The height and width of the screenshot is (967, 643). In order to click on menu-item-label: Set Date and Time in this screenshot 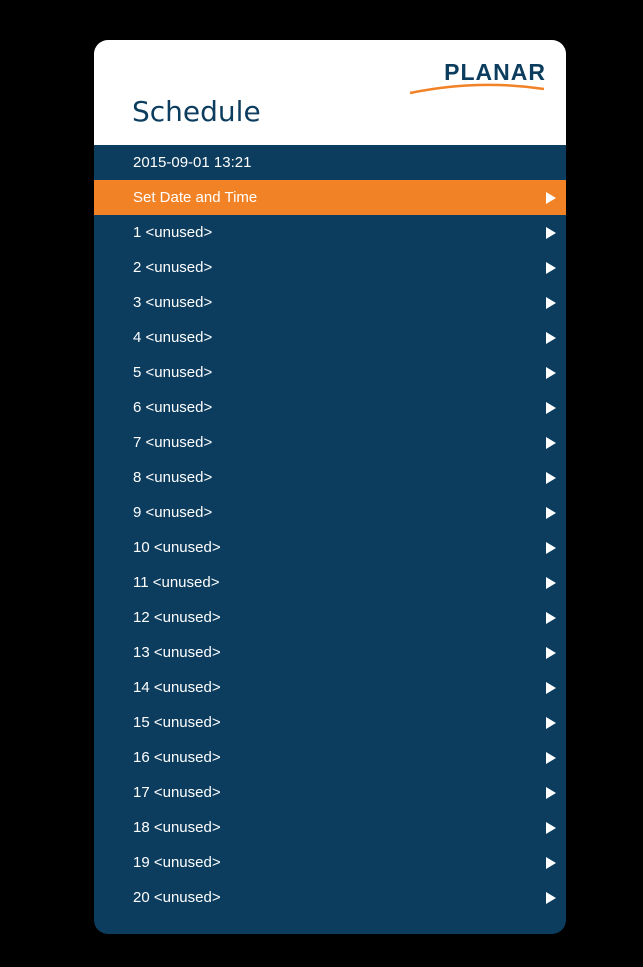, I will do `click(195, 197)`.